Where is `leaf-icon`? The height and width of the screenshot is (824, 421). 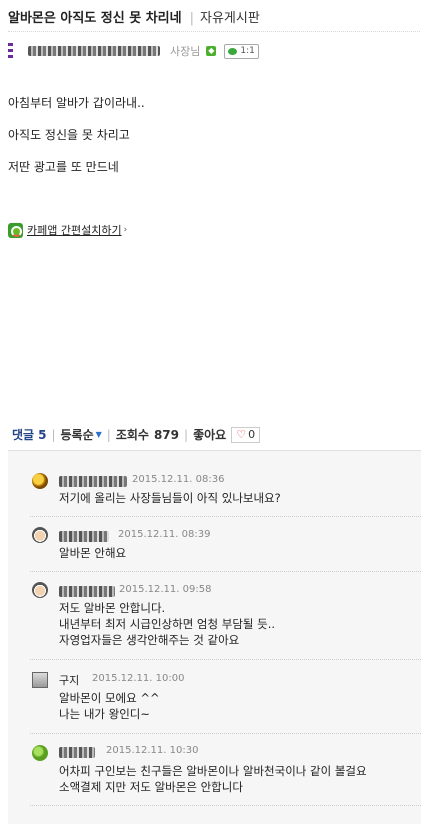
leaf-icon is located at coordinates (40, 753).